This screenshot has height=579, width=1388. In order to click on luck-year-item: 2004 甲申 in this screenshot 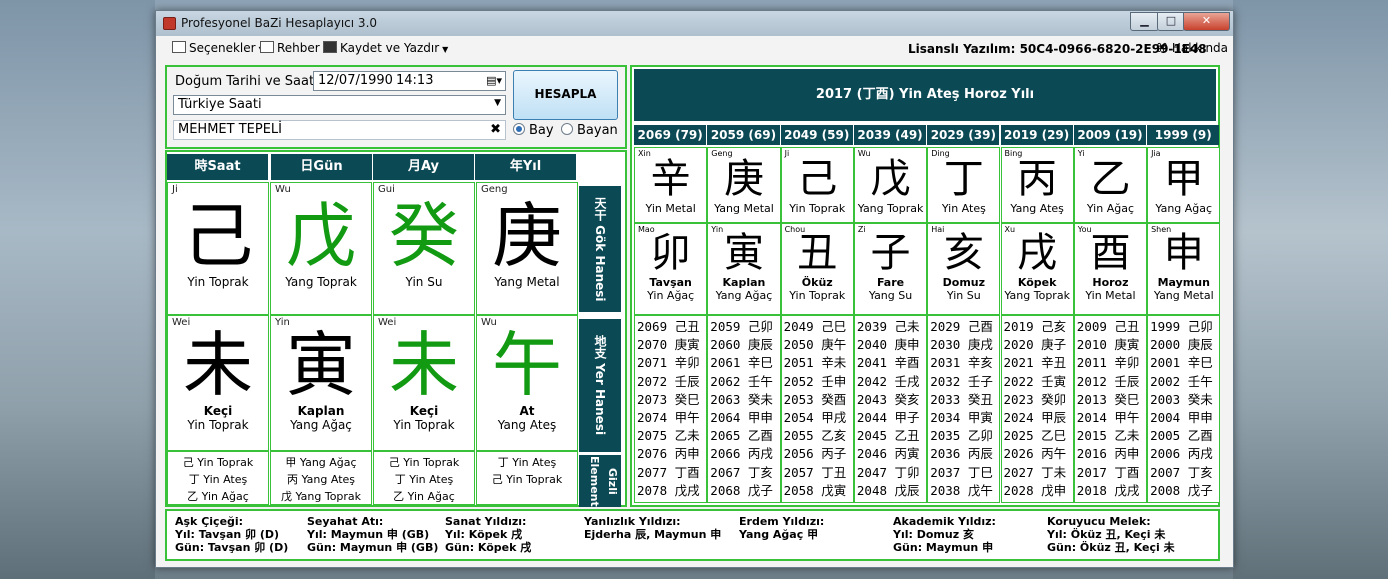, I will do `click(1181, 418)`.